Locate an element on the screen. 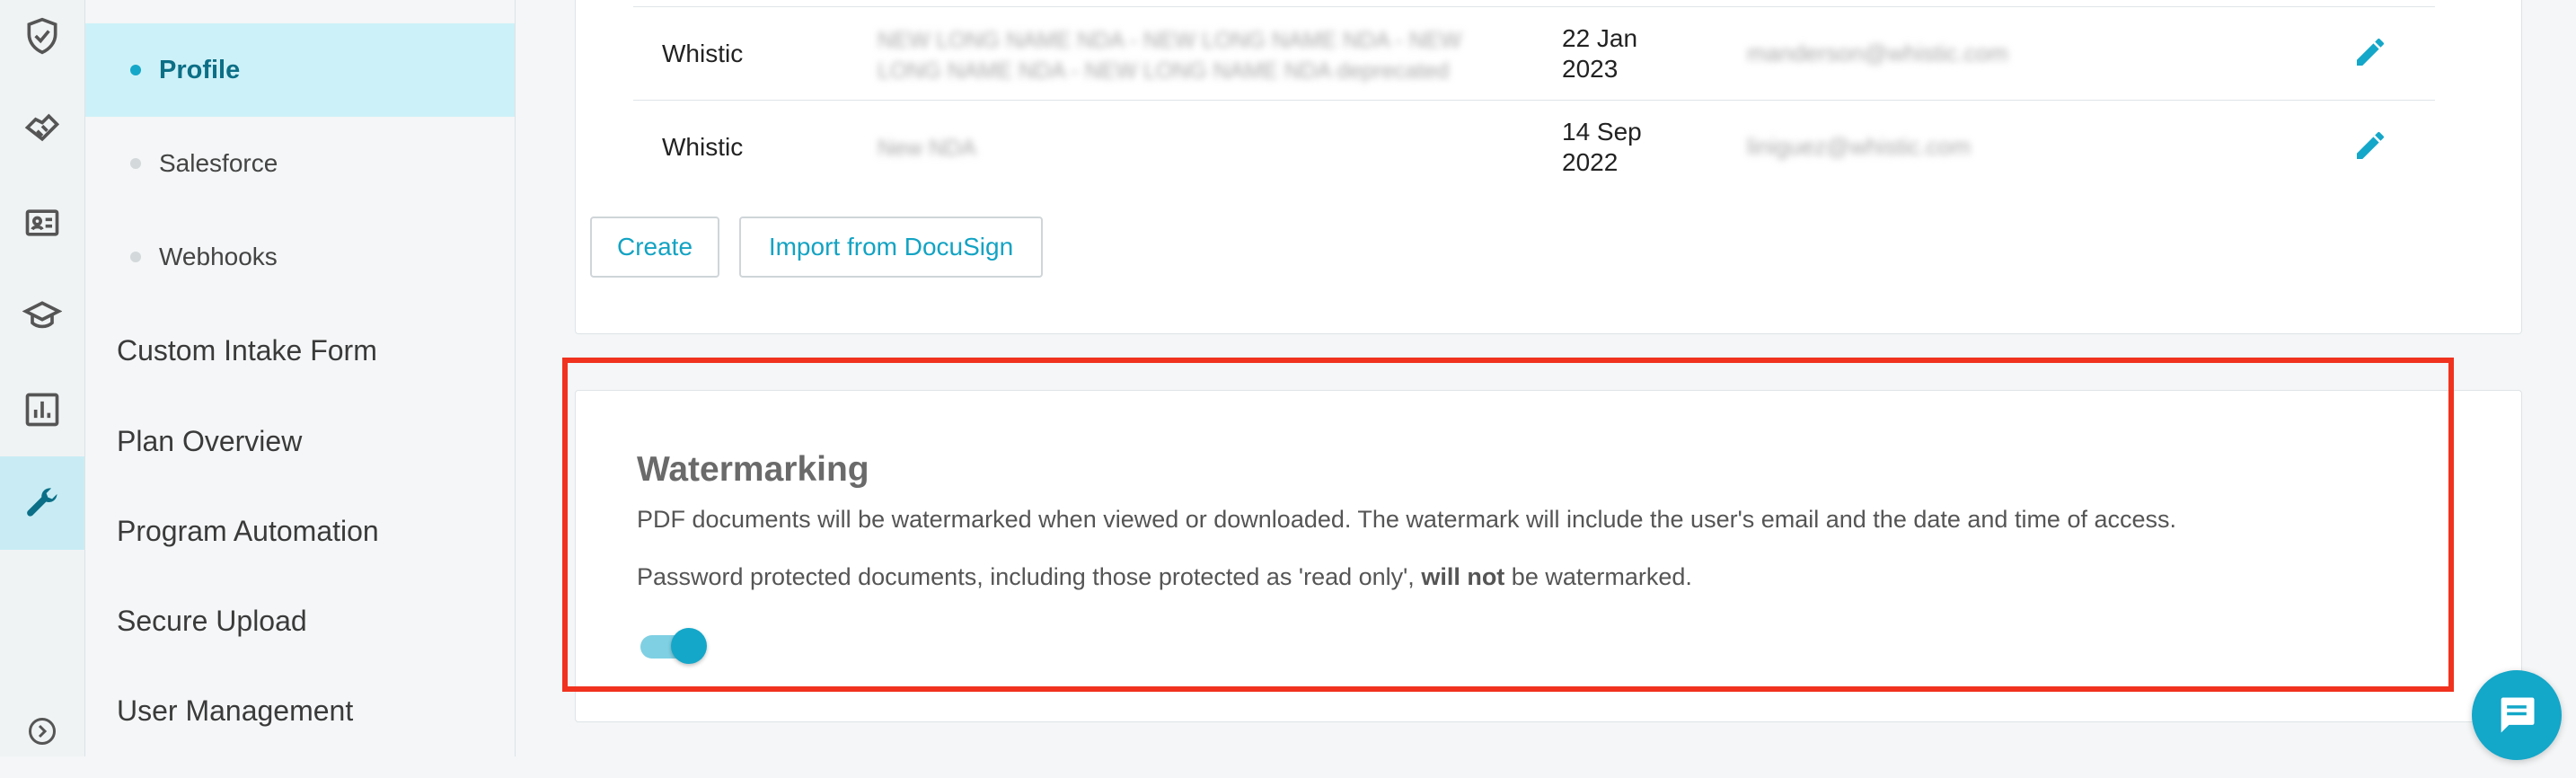  nav-item-webhooks: Webhooks is located at coordinates (300, 257).